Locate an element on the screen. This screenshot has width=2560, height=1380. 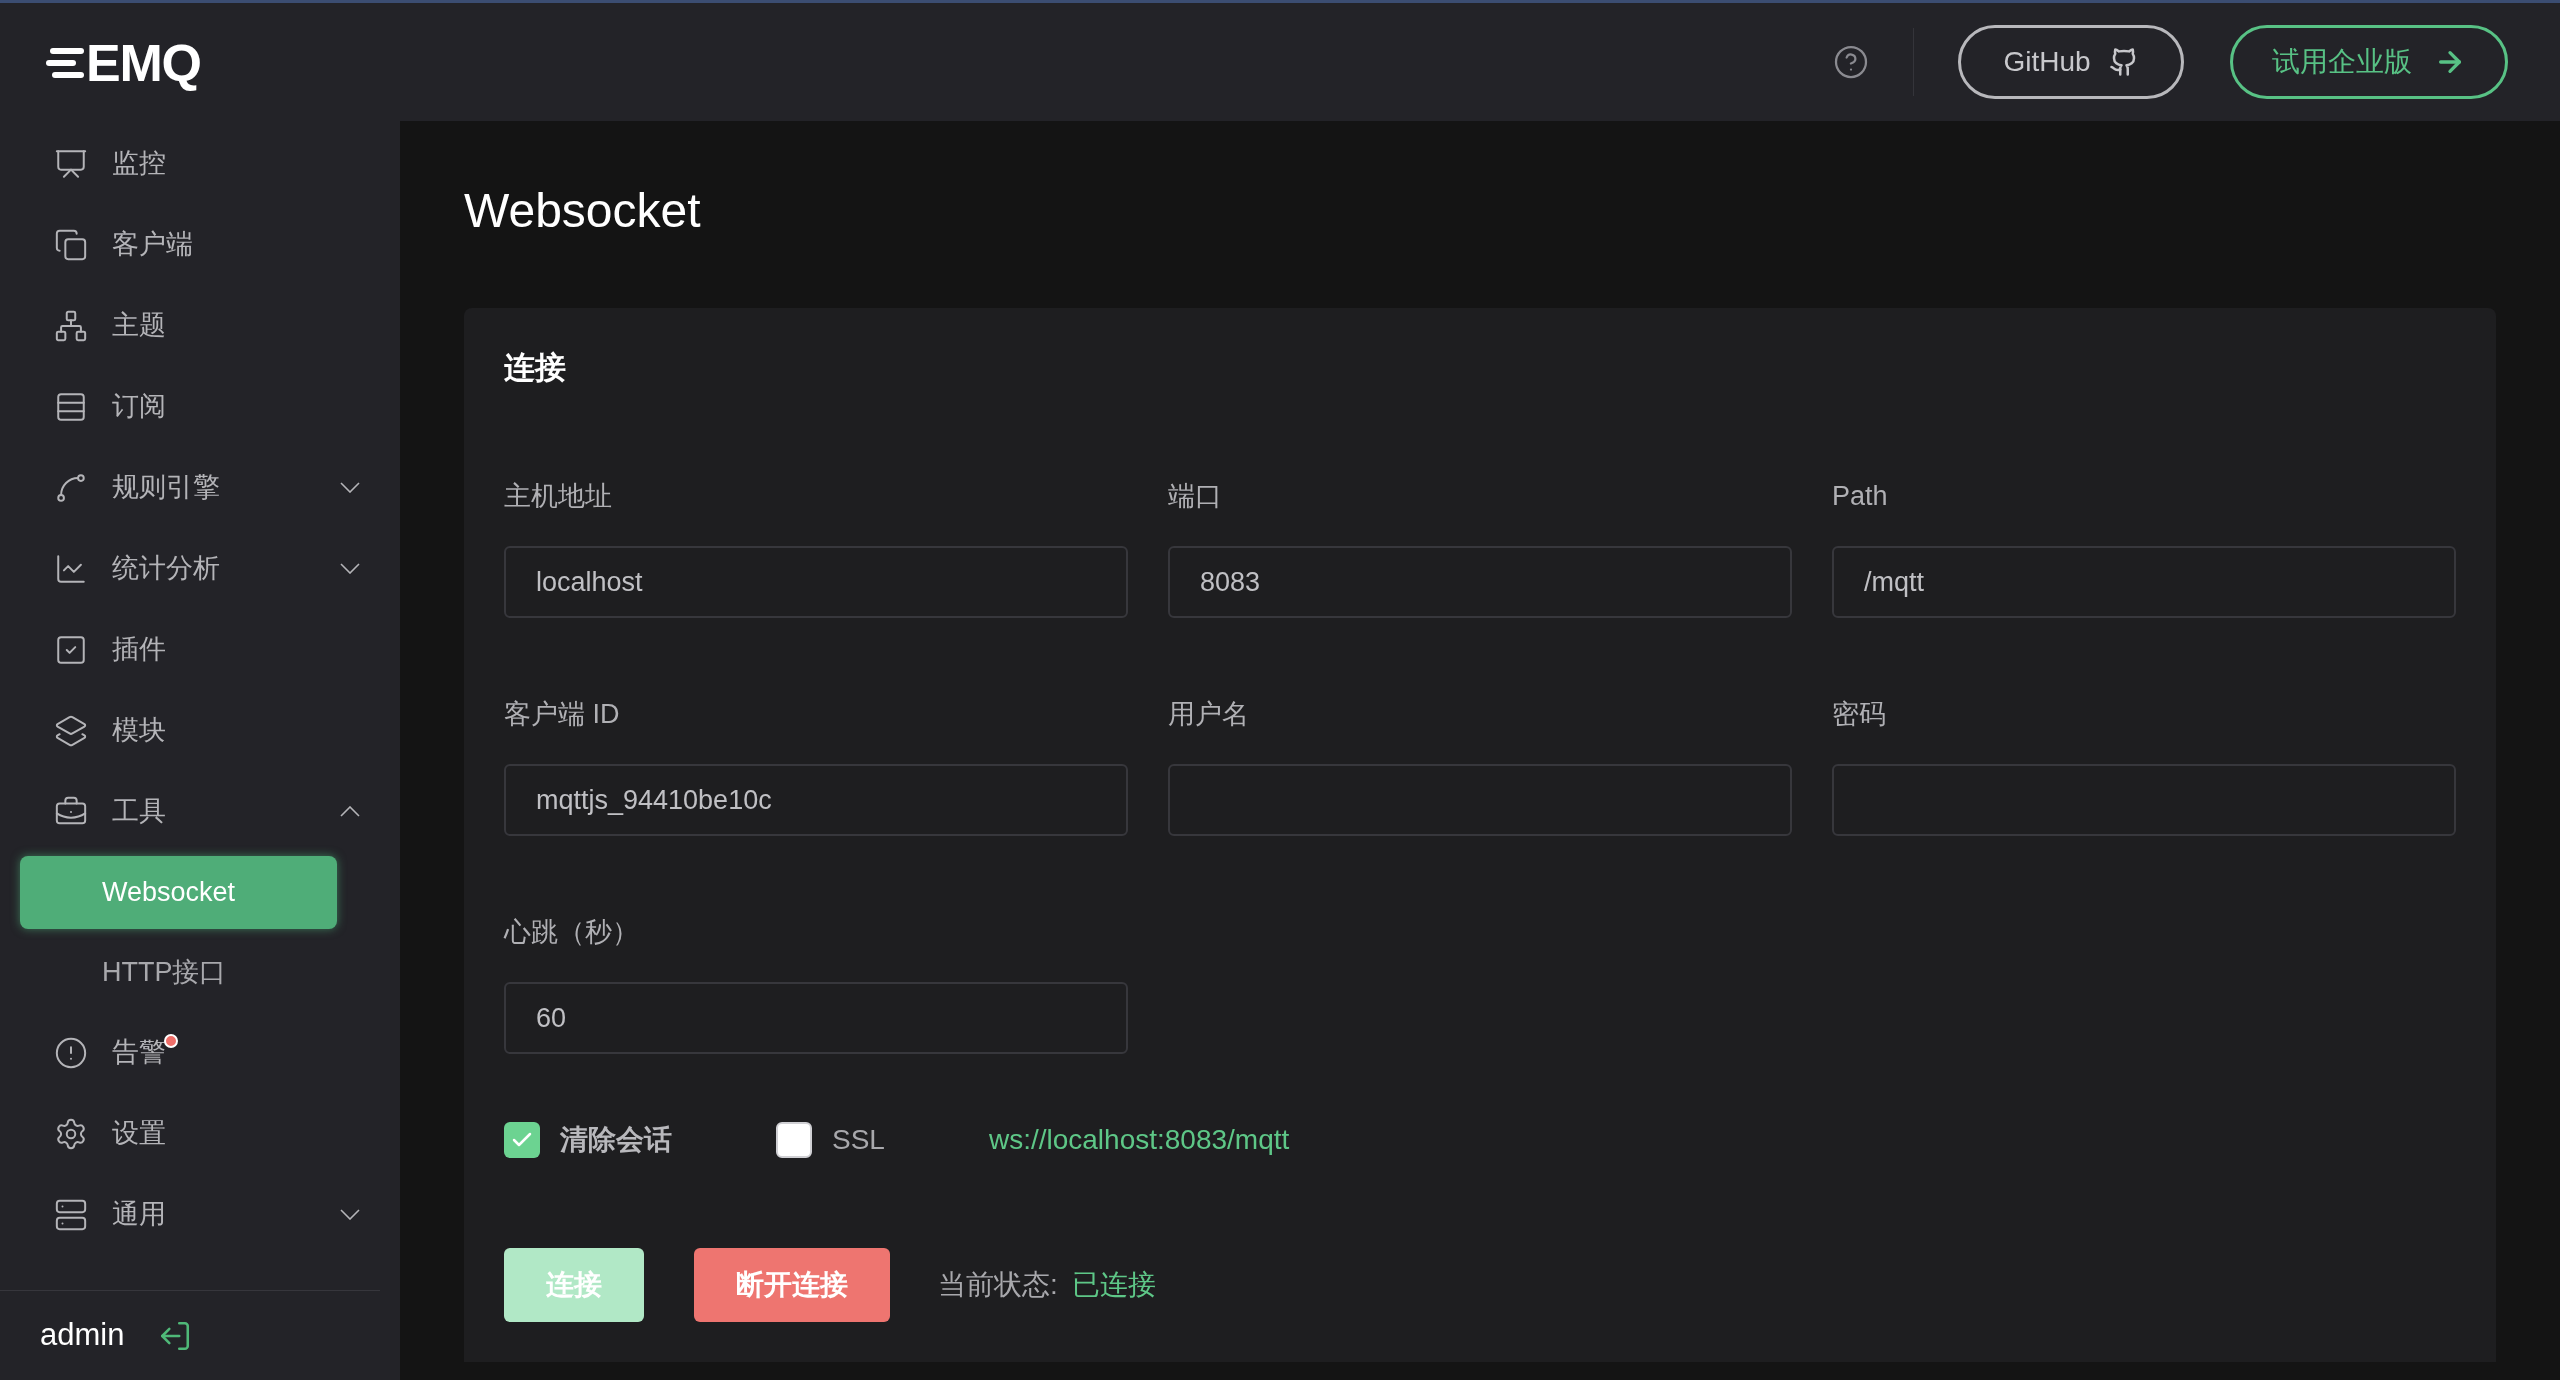
field-label: 密码 is located at coordinates (1859, 714).